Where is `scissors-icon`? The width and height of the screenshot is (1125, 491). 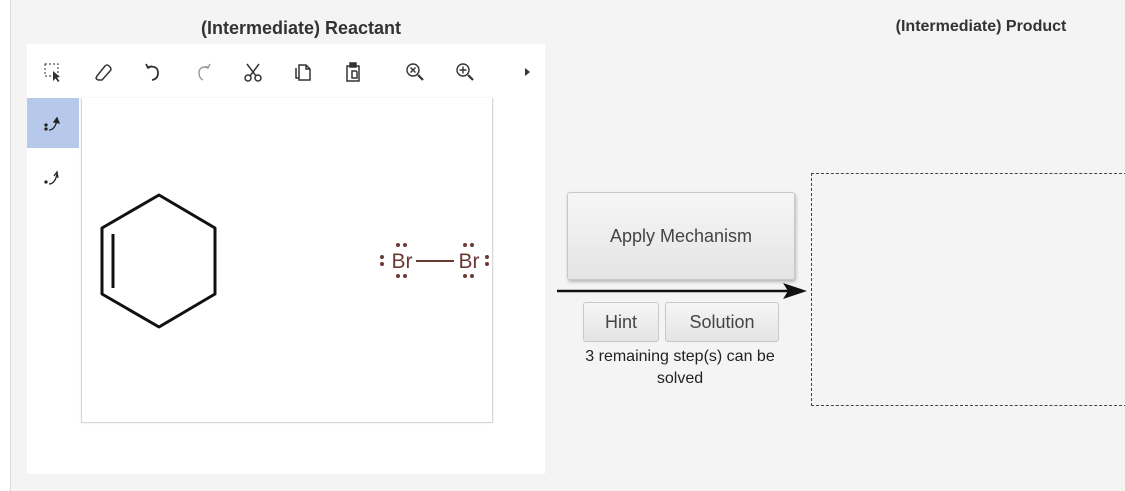
scissors-icon is located at coordinates (253, 72).